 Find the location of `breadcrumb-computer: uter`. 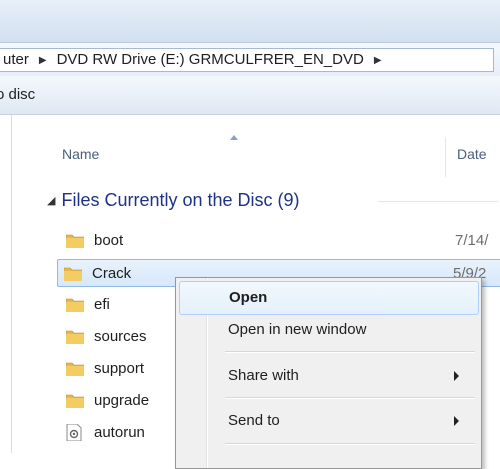

breadcrumb-computer: uter is located at coordinates (16, 60).